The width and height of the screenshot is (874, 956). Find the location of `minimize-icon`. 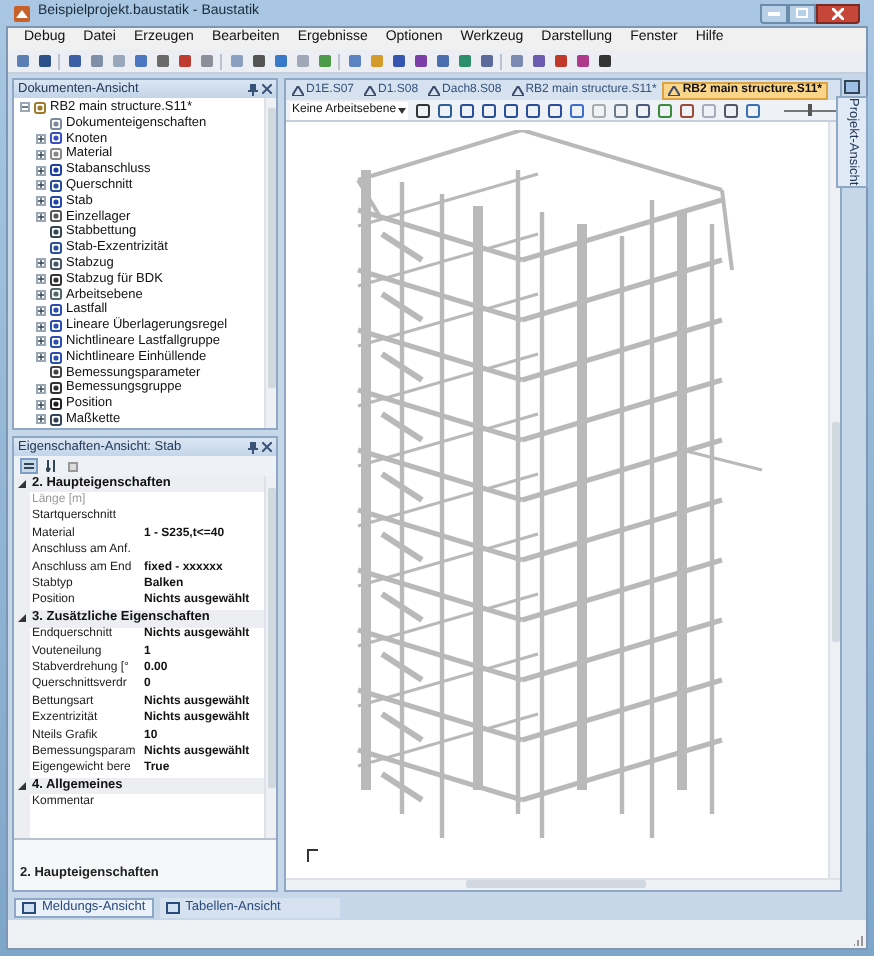

minimize-icon is located at coordinates (774, 13).